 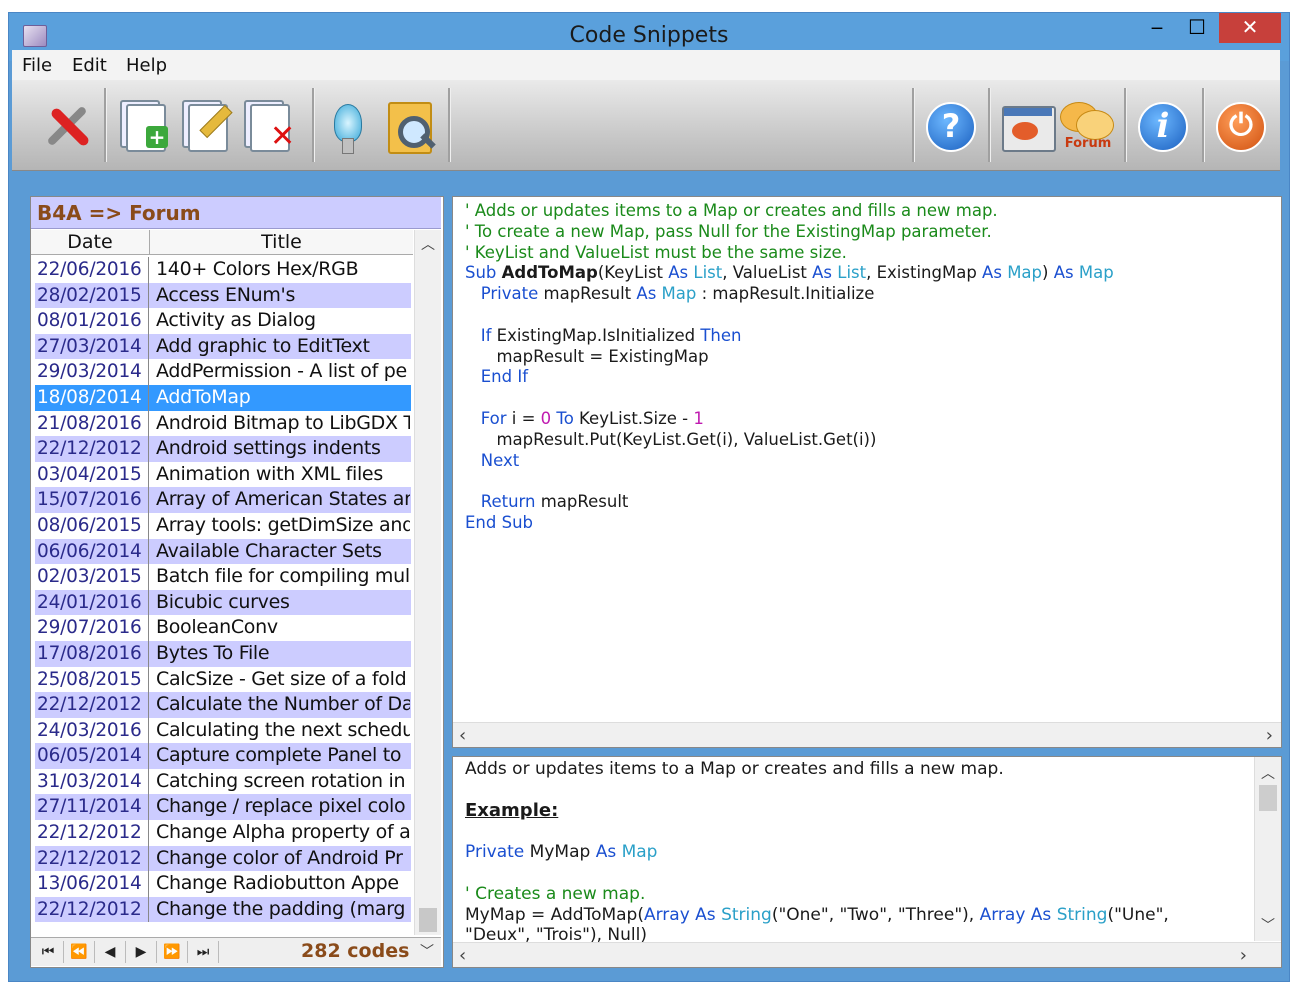 I want to click on tools-icon, so click(x=67, y=127).